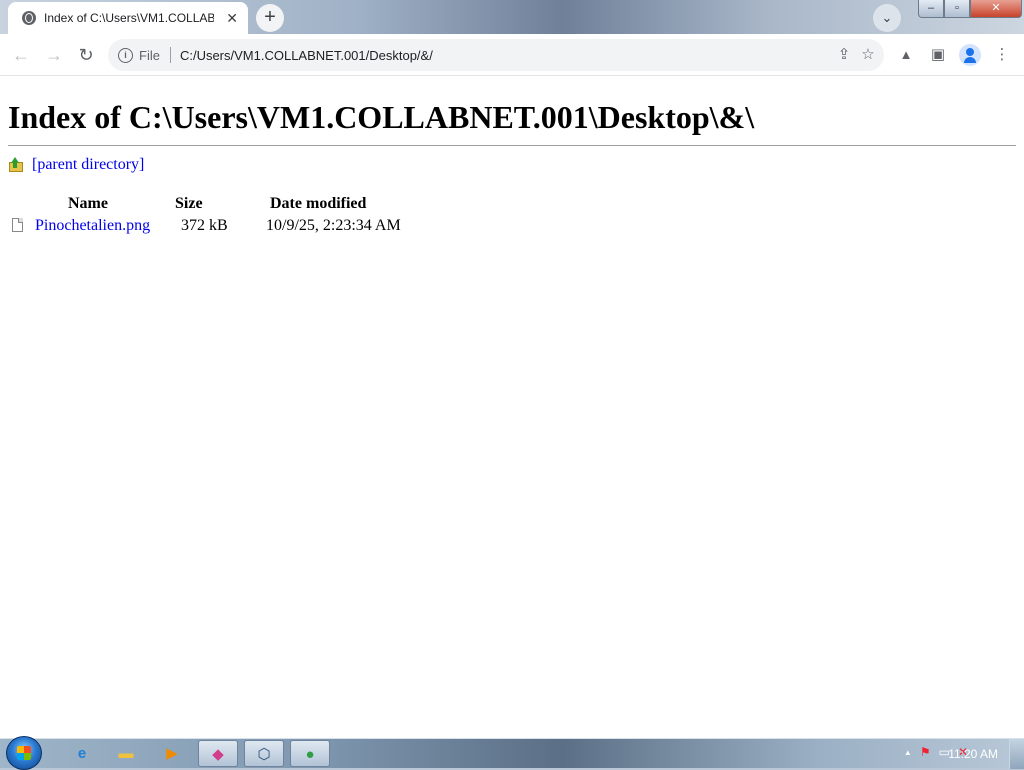  What do you see at coordinates (931, 9) in the screenshot?
I see `minimize-button: –` at bounding box center [931, 9].